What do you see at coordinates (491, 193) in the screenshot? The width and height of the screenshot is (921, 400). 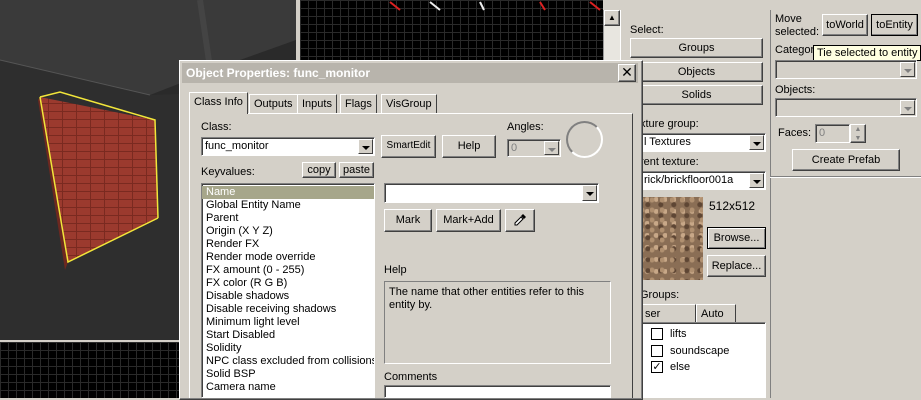 I see `value-select` at bounding box center [491, 193].